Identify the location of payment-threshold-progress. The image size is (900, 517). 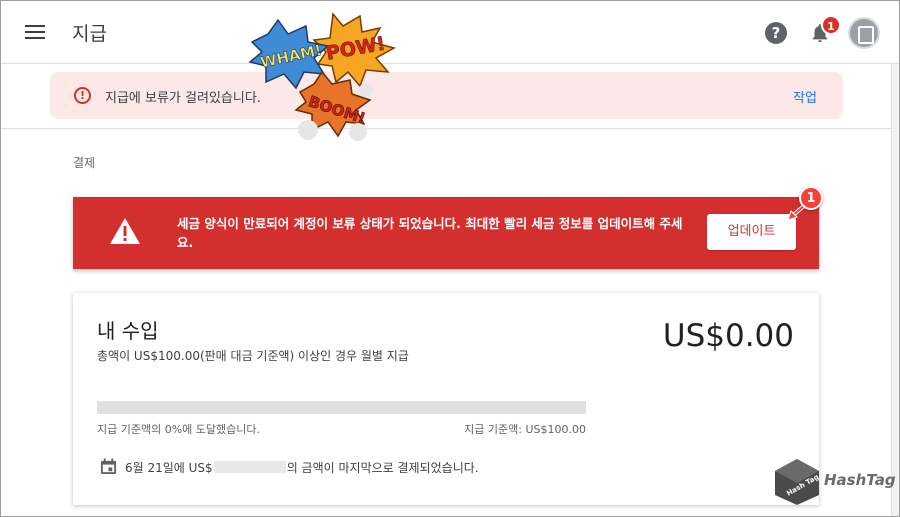
(341, 407).